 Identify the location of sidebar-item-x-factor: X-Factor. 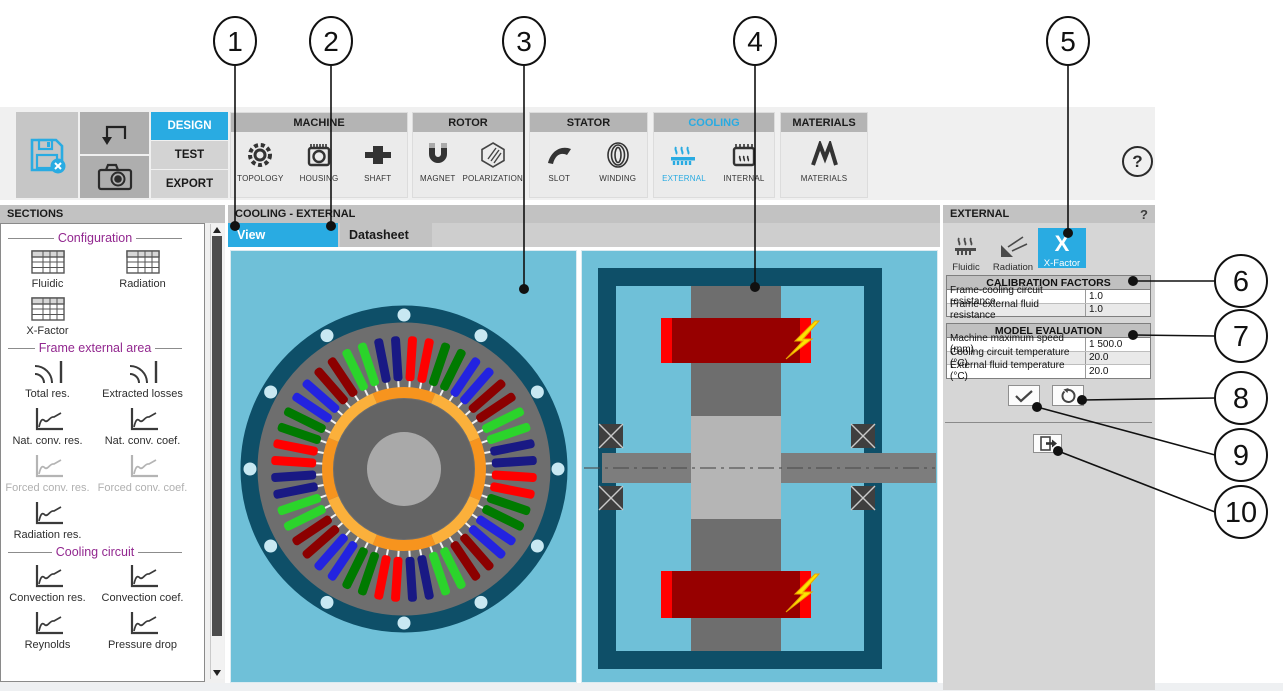
(47, 316).